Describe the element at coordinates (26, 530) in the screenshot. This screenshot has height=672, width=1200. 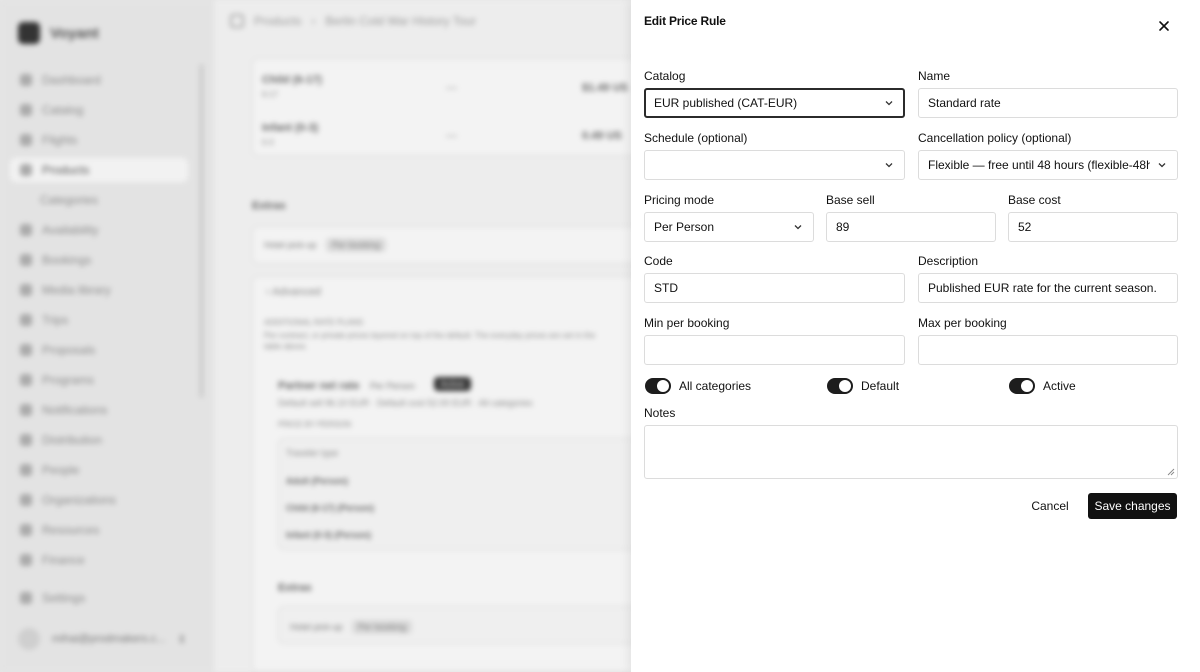
I see `resources-icon` at that location.